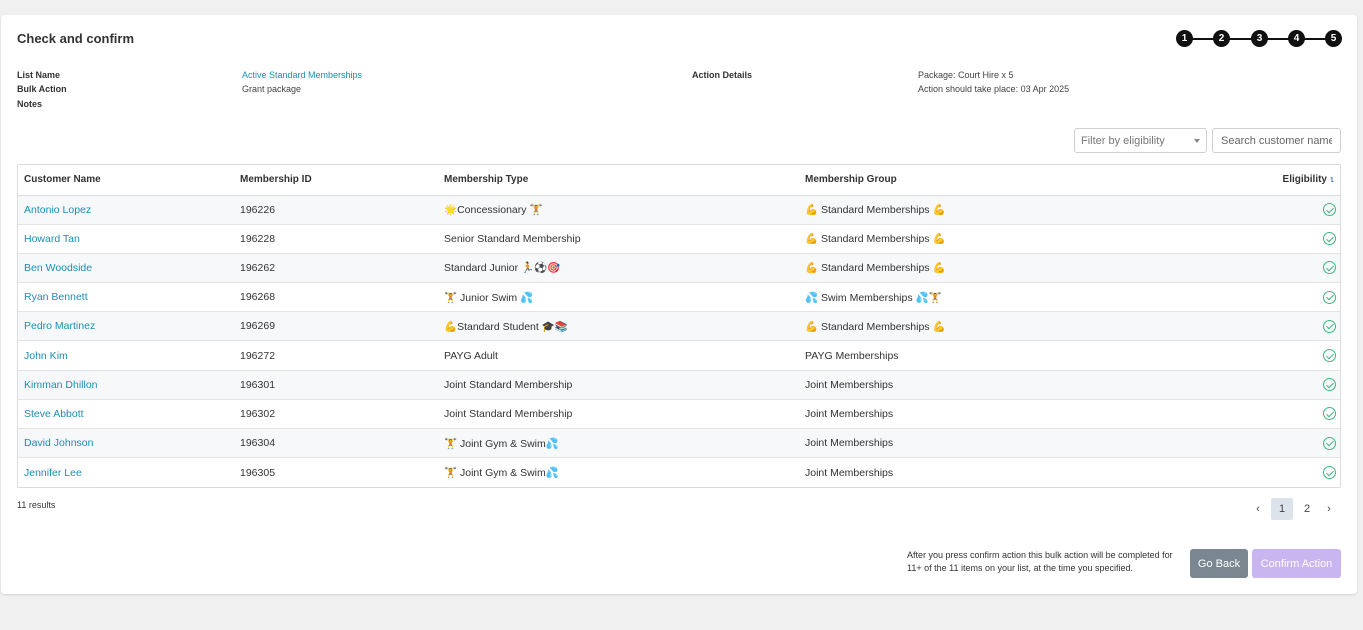 This screenshot has height=630, width=1363. Describe the element at coordinates (42, 89) in the screenshot. I see `bulk-action-label: Bulk Action` at that location.